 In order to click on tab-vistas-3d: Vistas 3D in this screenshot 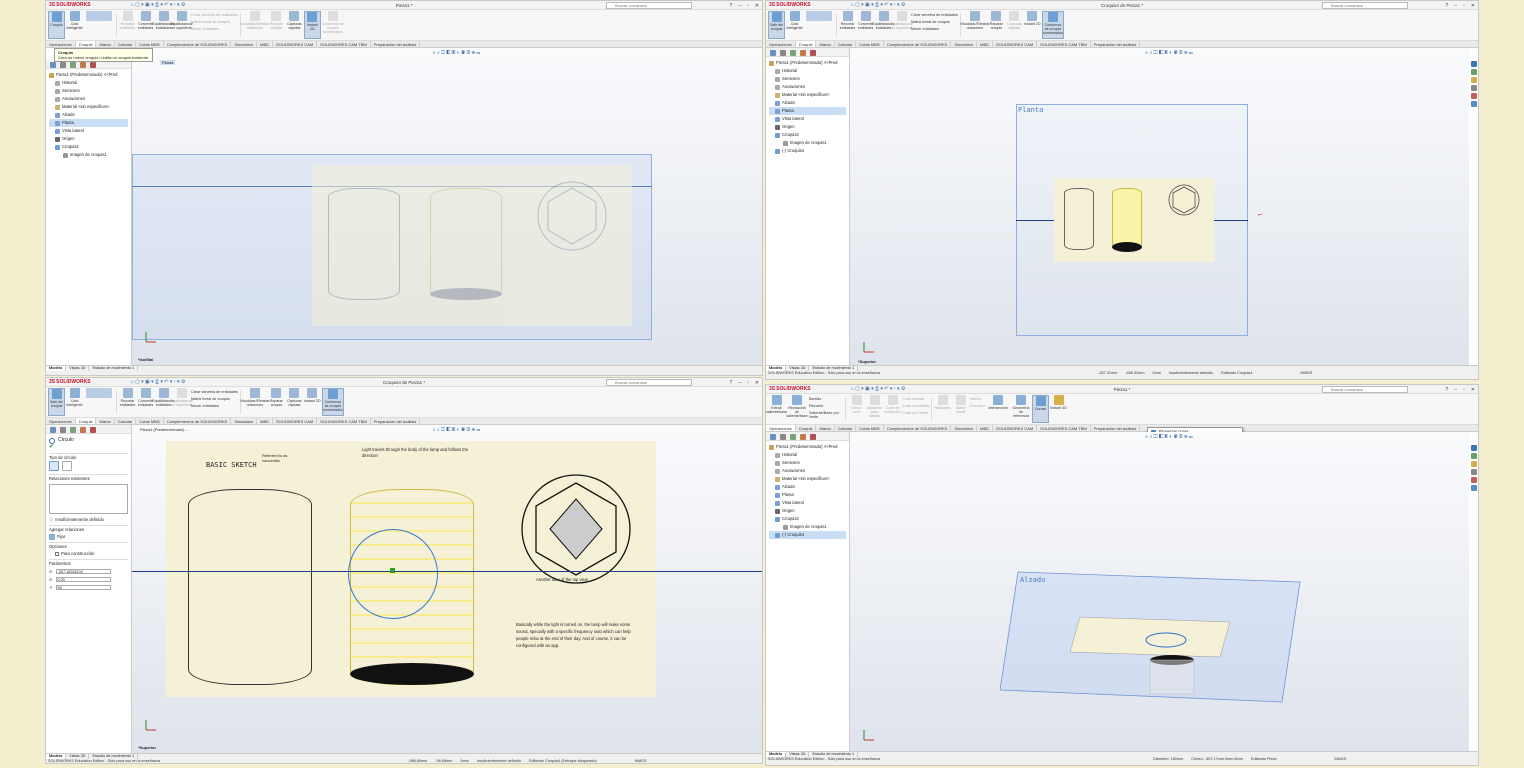, I will do `click(78, 368)`.